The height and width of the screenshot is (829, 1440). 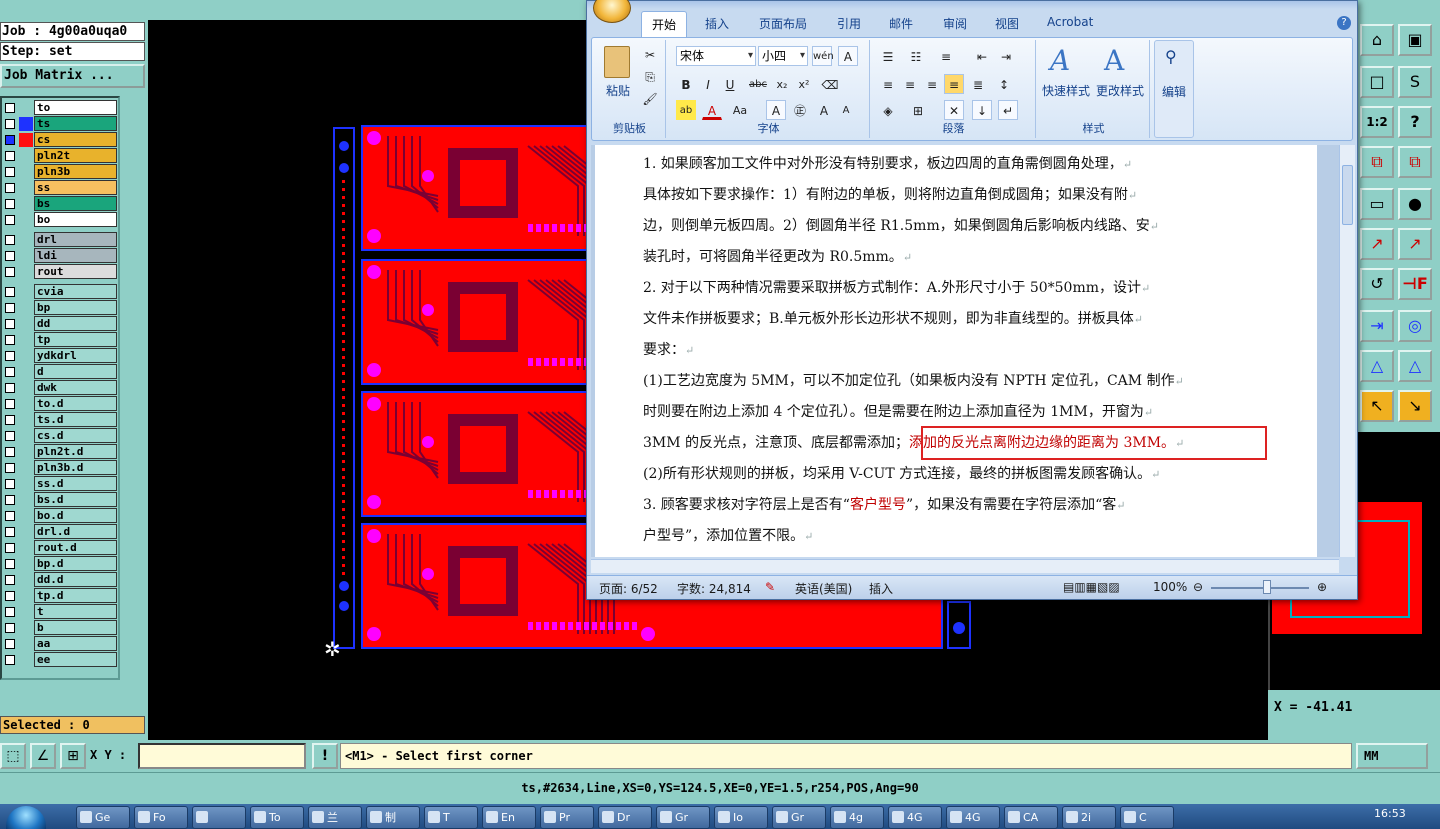 I want to click on ruler-icon: ▭, so click(x=1377, y=204).